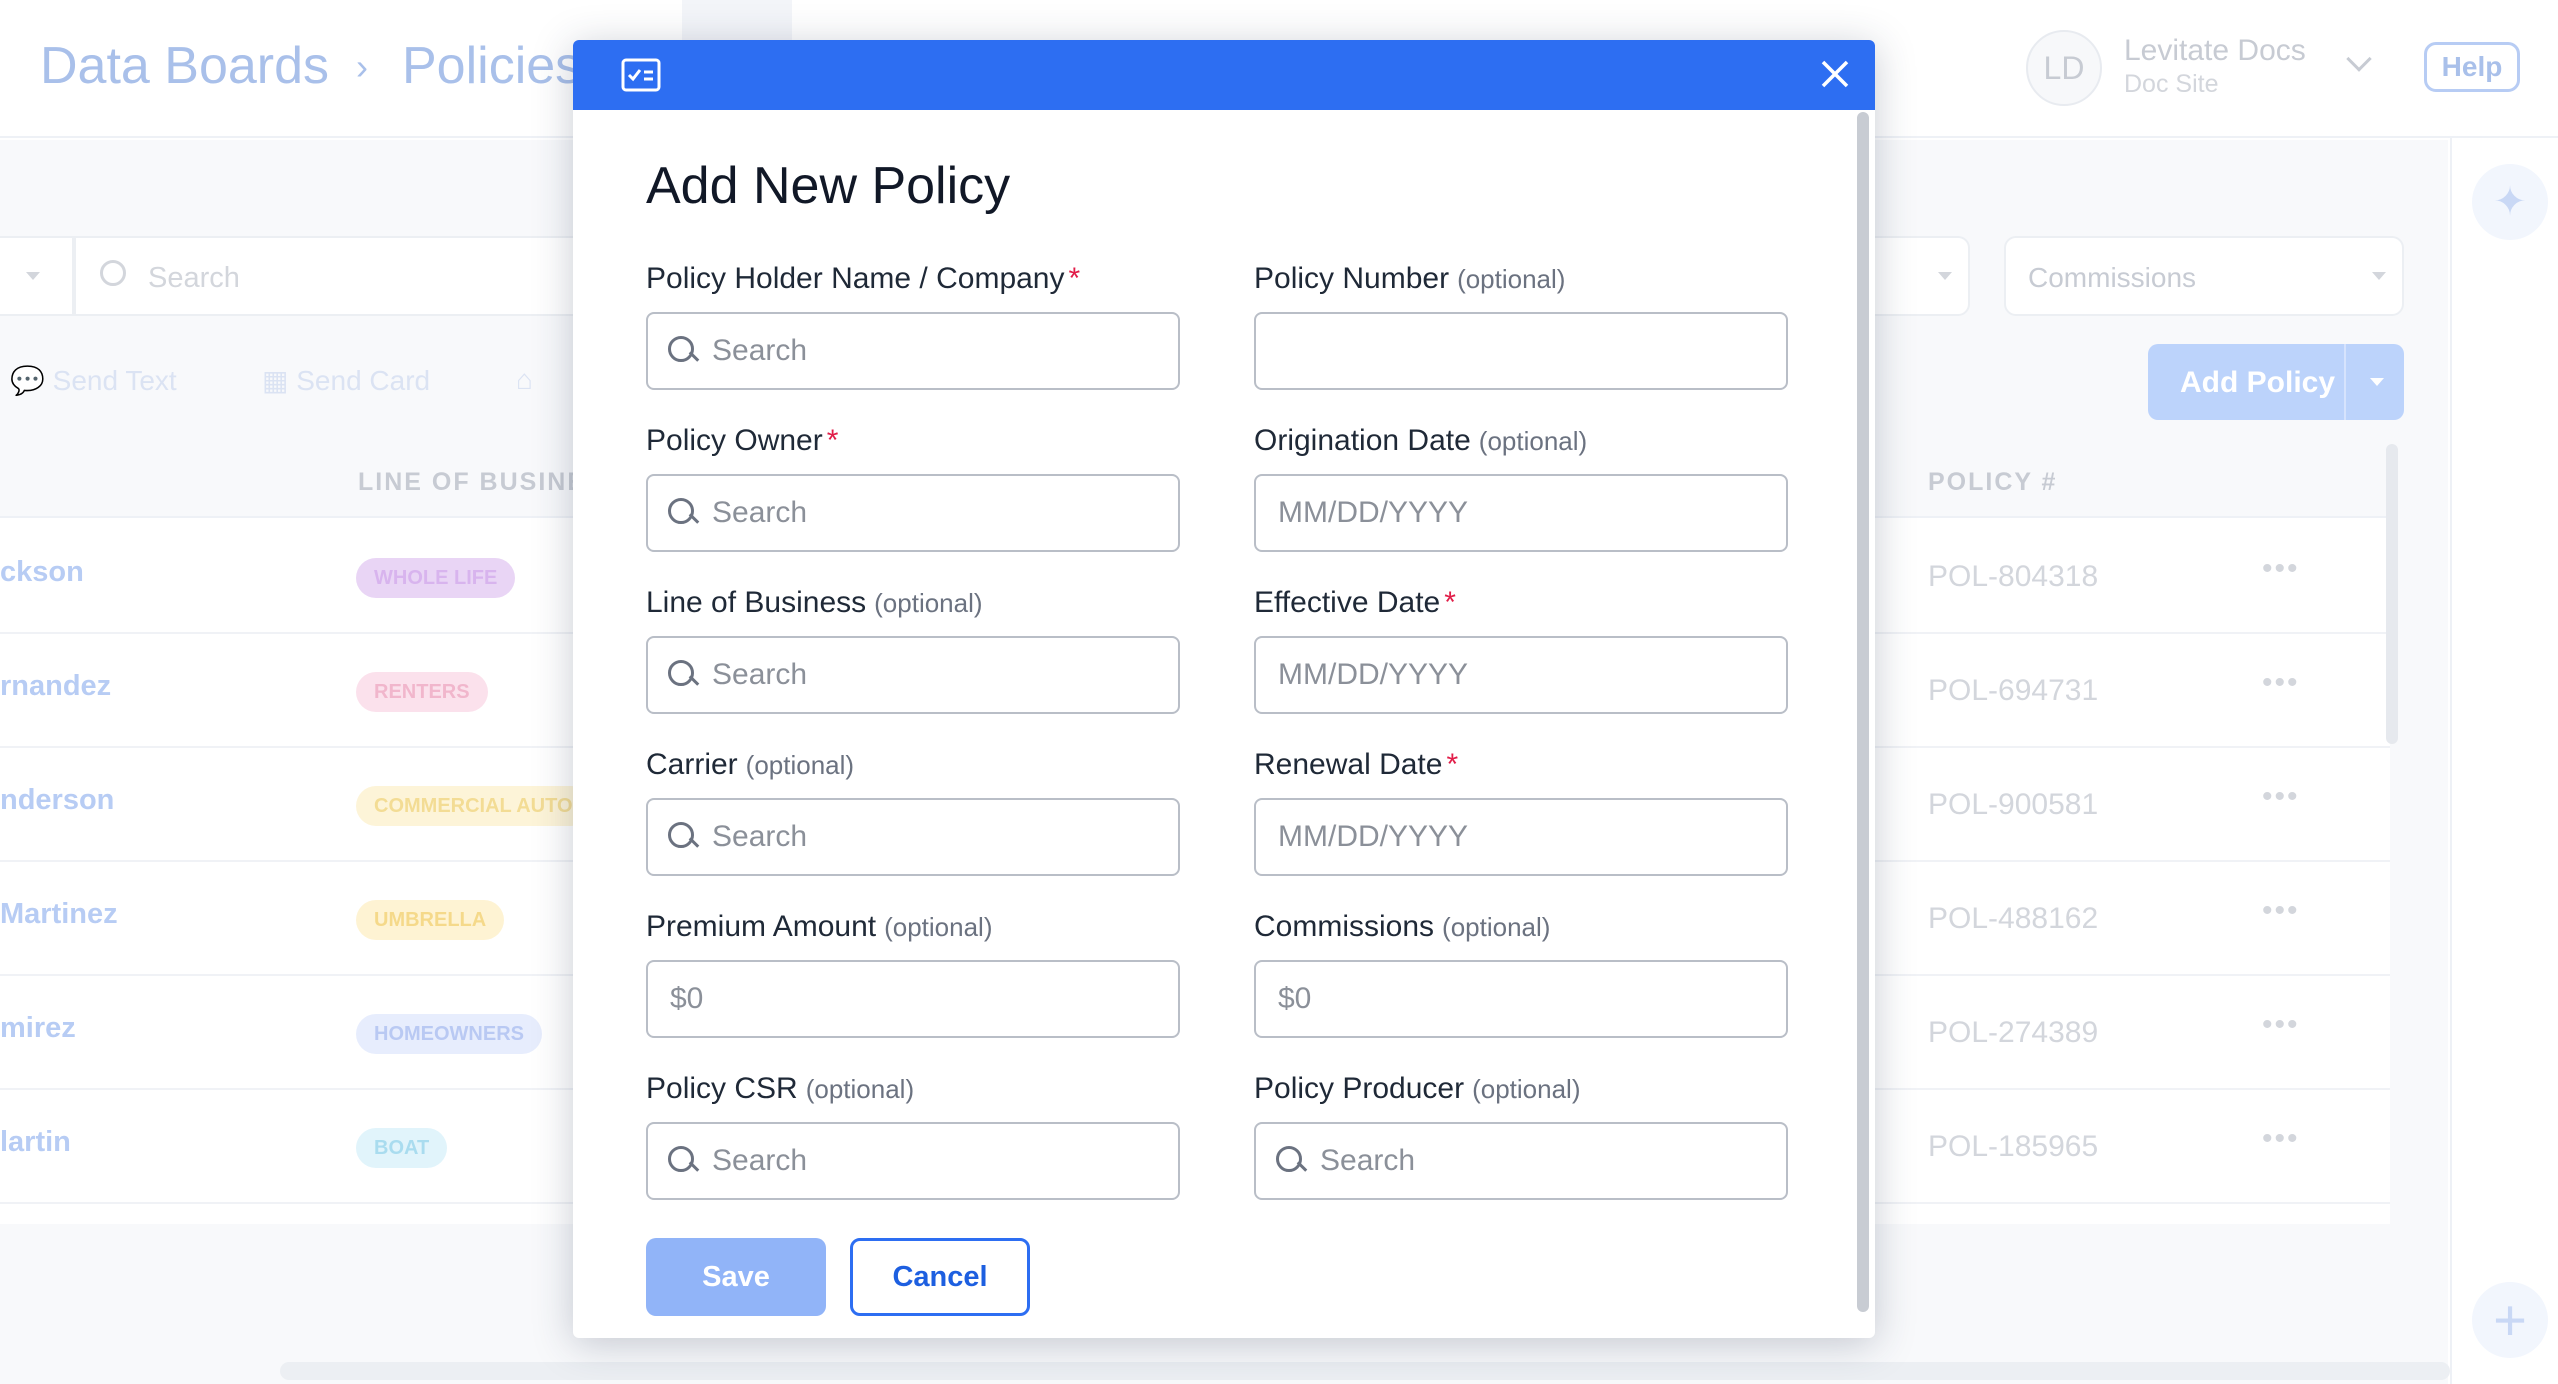  Describe the element at coordinates (940, 1277) in the screenshot. I see `cancel-button: Cancel` at that location.